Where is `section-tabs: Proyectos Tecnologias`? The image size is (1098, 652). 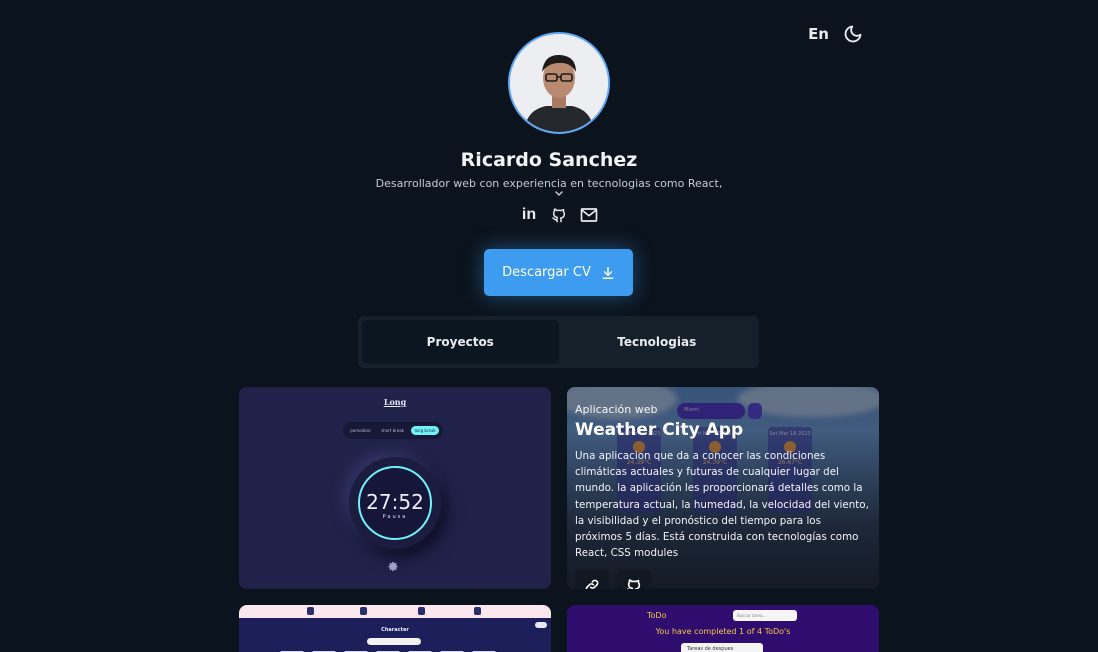
section-tabs: Proyectos Tecnologias is located at coordinates (558, 342).